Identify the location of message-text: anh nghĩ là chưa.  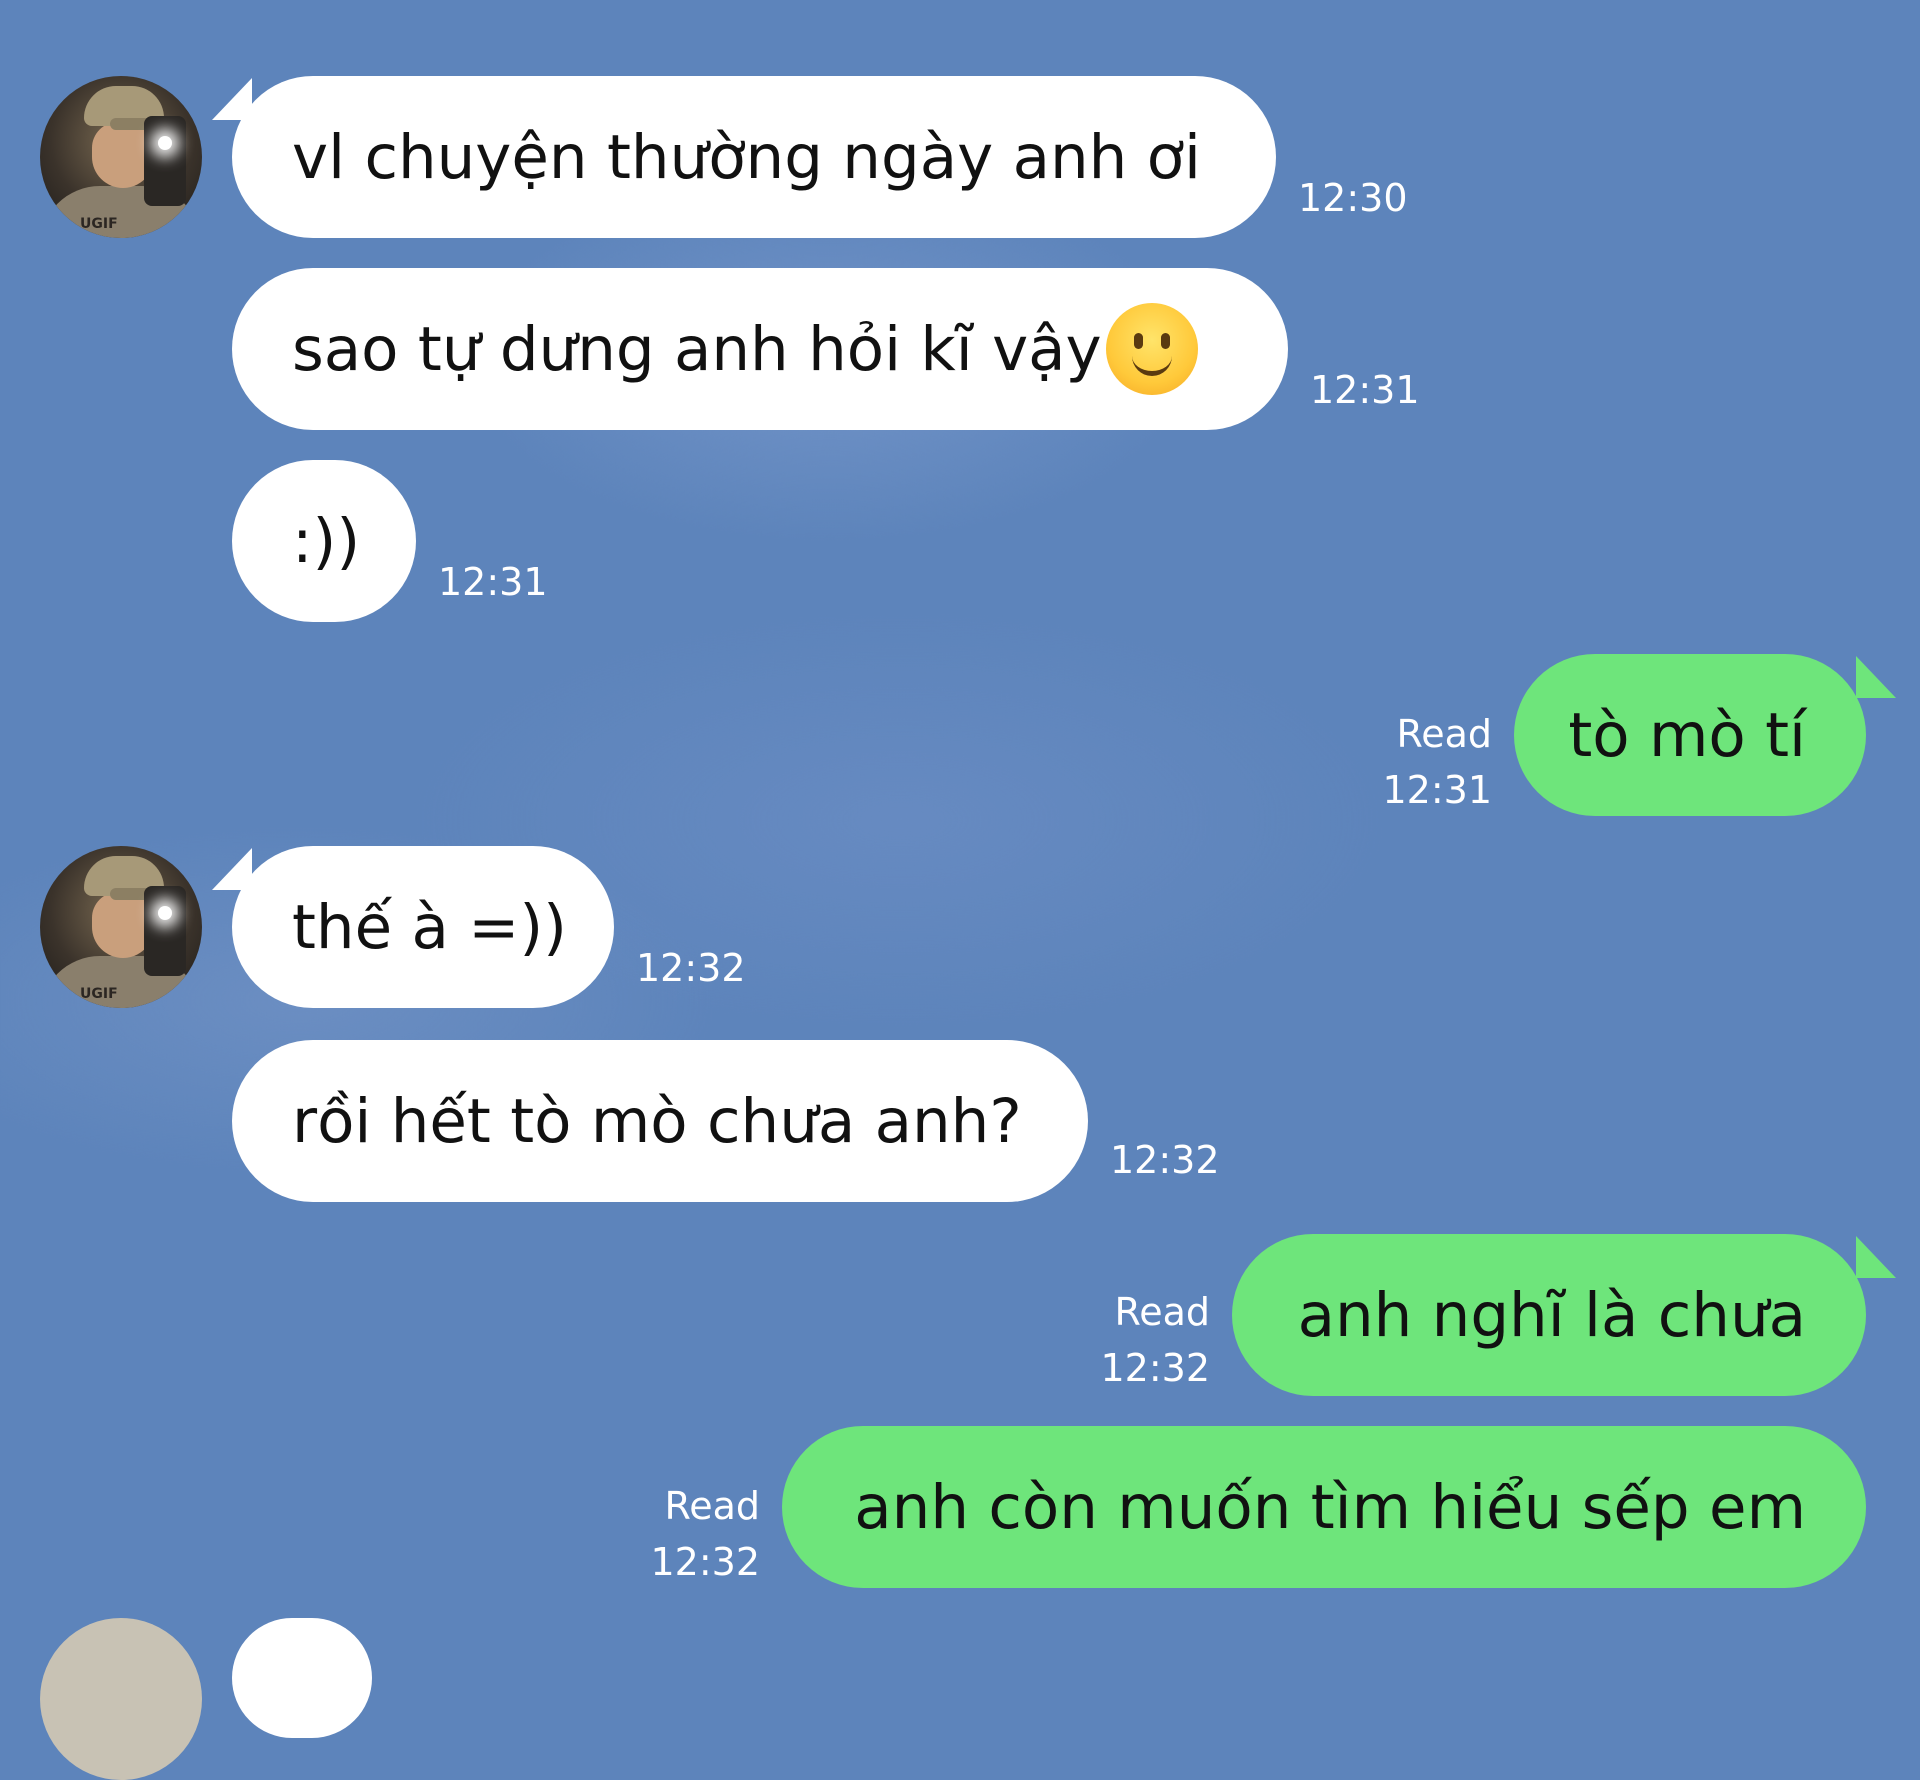
(1551, 1315).